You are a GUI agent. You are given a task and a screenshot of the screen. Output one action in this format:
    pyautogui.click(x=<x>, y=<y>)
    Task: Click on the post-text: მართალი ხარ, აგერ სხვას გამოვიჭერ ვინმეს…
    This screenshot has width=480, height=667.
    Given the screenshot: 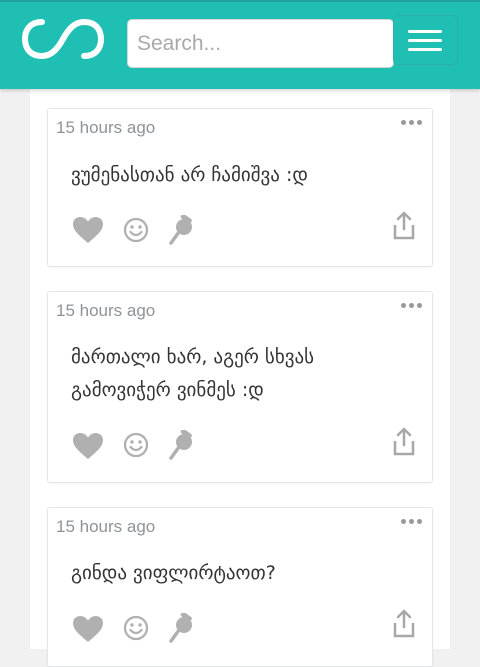 What is the action you would take?
    pyautogui.click(x=193, y=373)
    